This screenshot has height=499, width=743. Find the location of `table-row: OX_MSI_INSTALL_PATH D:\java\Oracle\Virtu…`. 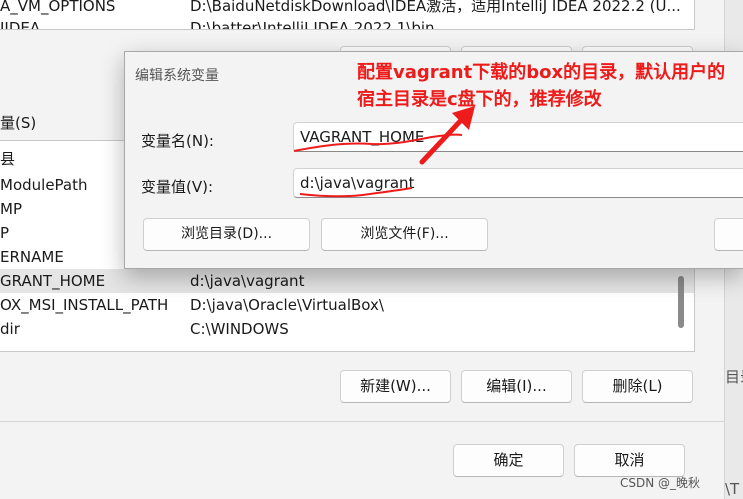

table-row: OX_MSI_INSTALL_PATH D:\java\Oracle\Virtu… is located at coordinates (347, 305).